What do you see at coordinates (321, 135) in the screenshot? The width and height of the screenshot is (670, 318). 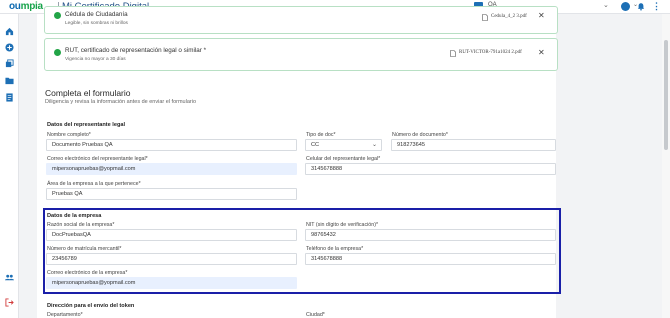 I see `doc-type-label: Tipo de doc*` at bounding box center [321, 135].